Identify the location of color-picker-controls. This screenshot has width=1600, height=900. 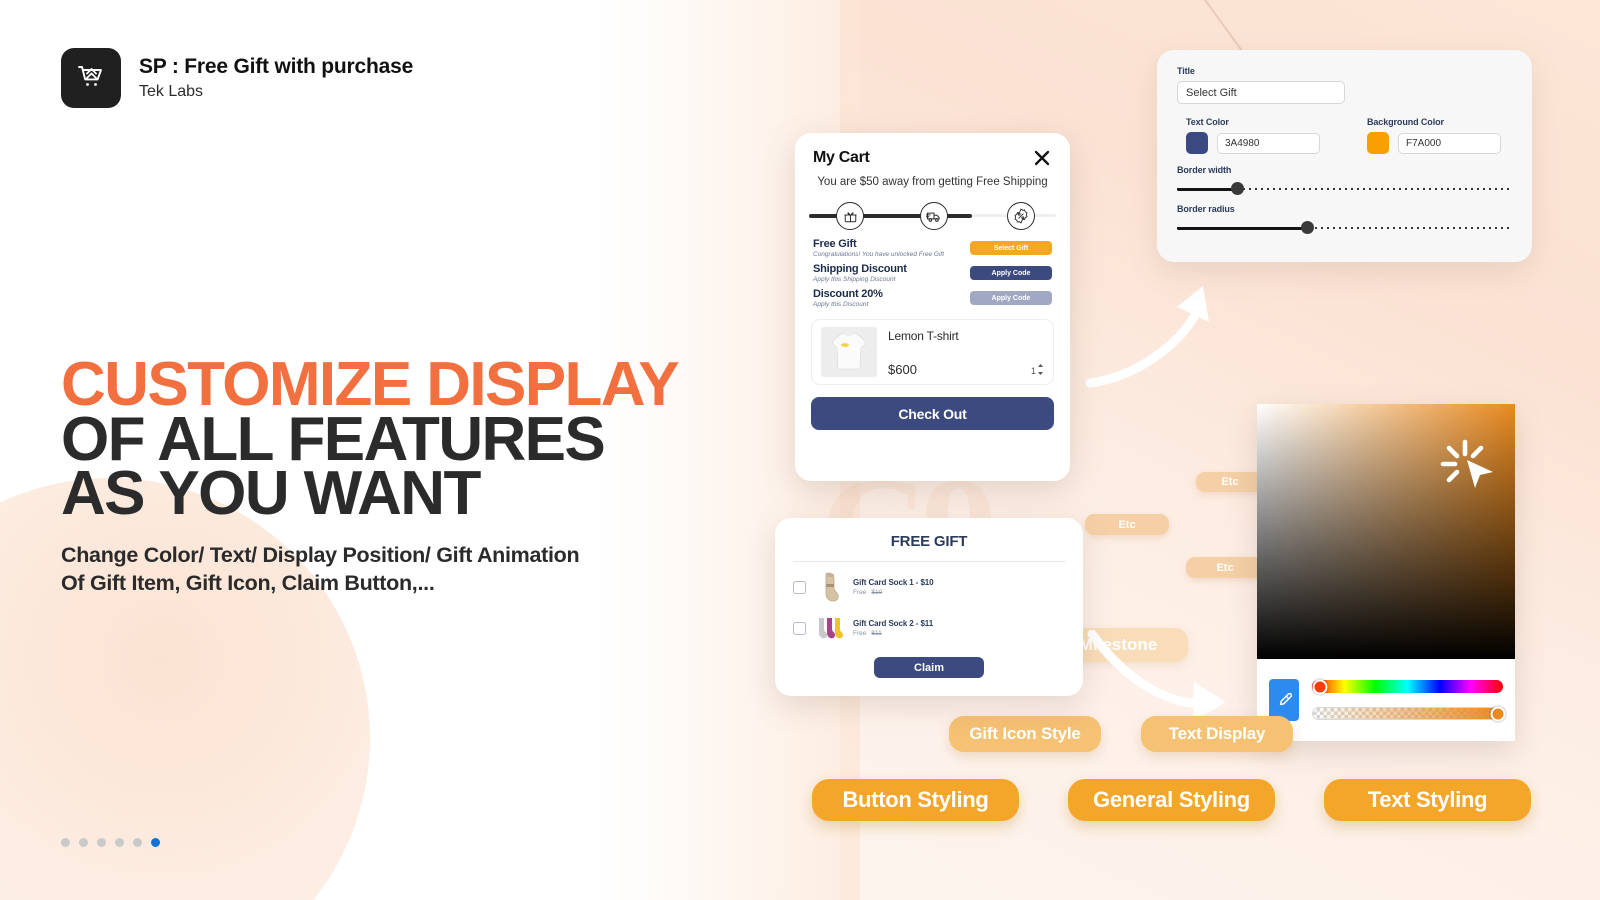
(1386, 700).